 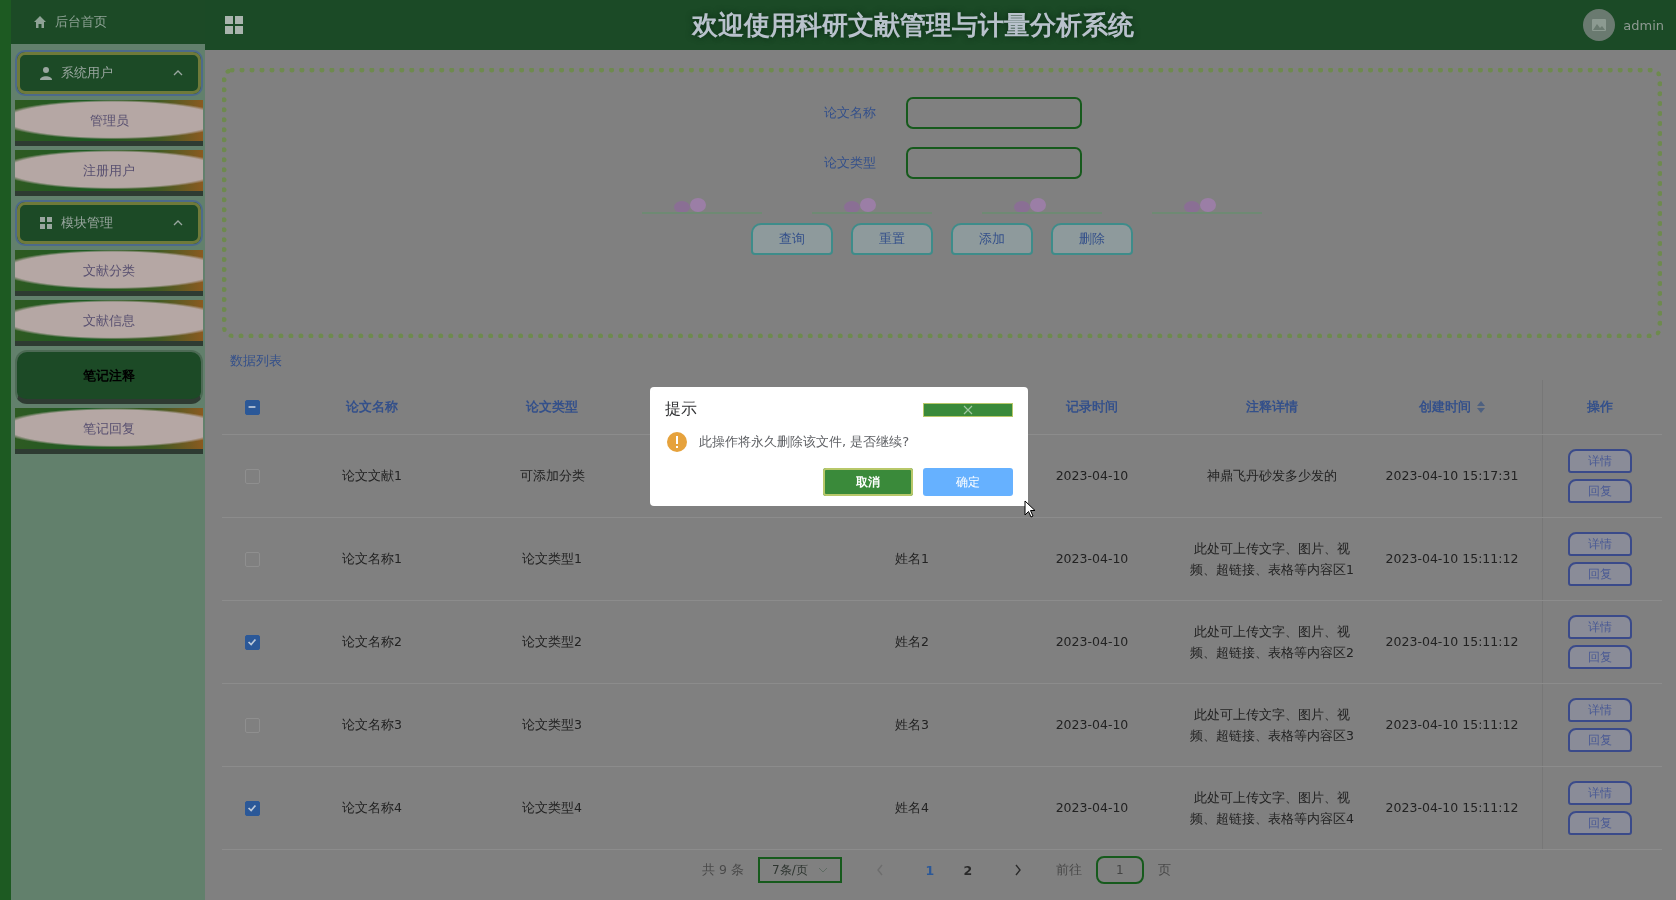 I want to click on section-title: 数据列表, so click(x=256, y=361).